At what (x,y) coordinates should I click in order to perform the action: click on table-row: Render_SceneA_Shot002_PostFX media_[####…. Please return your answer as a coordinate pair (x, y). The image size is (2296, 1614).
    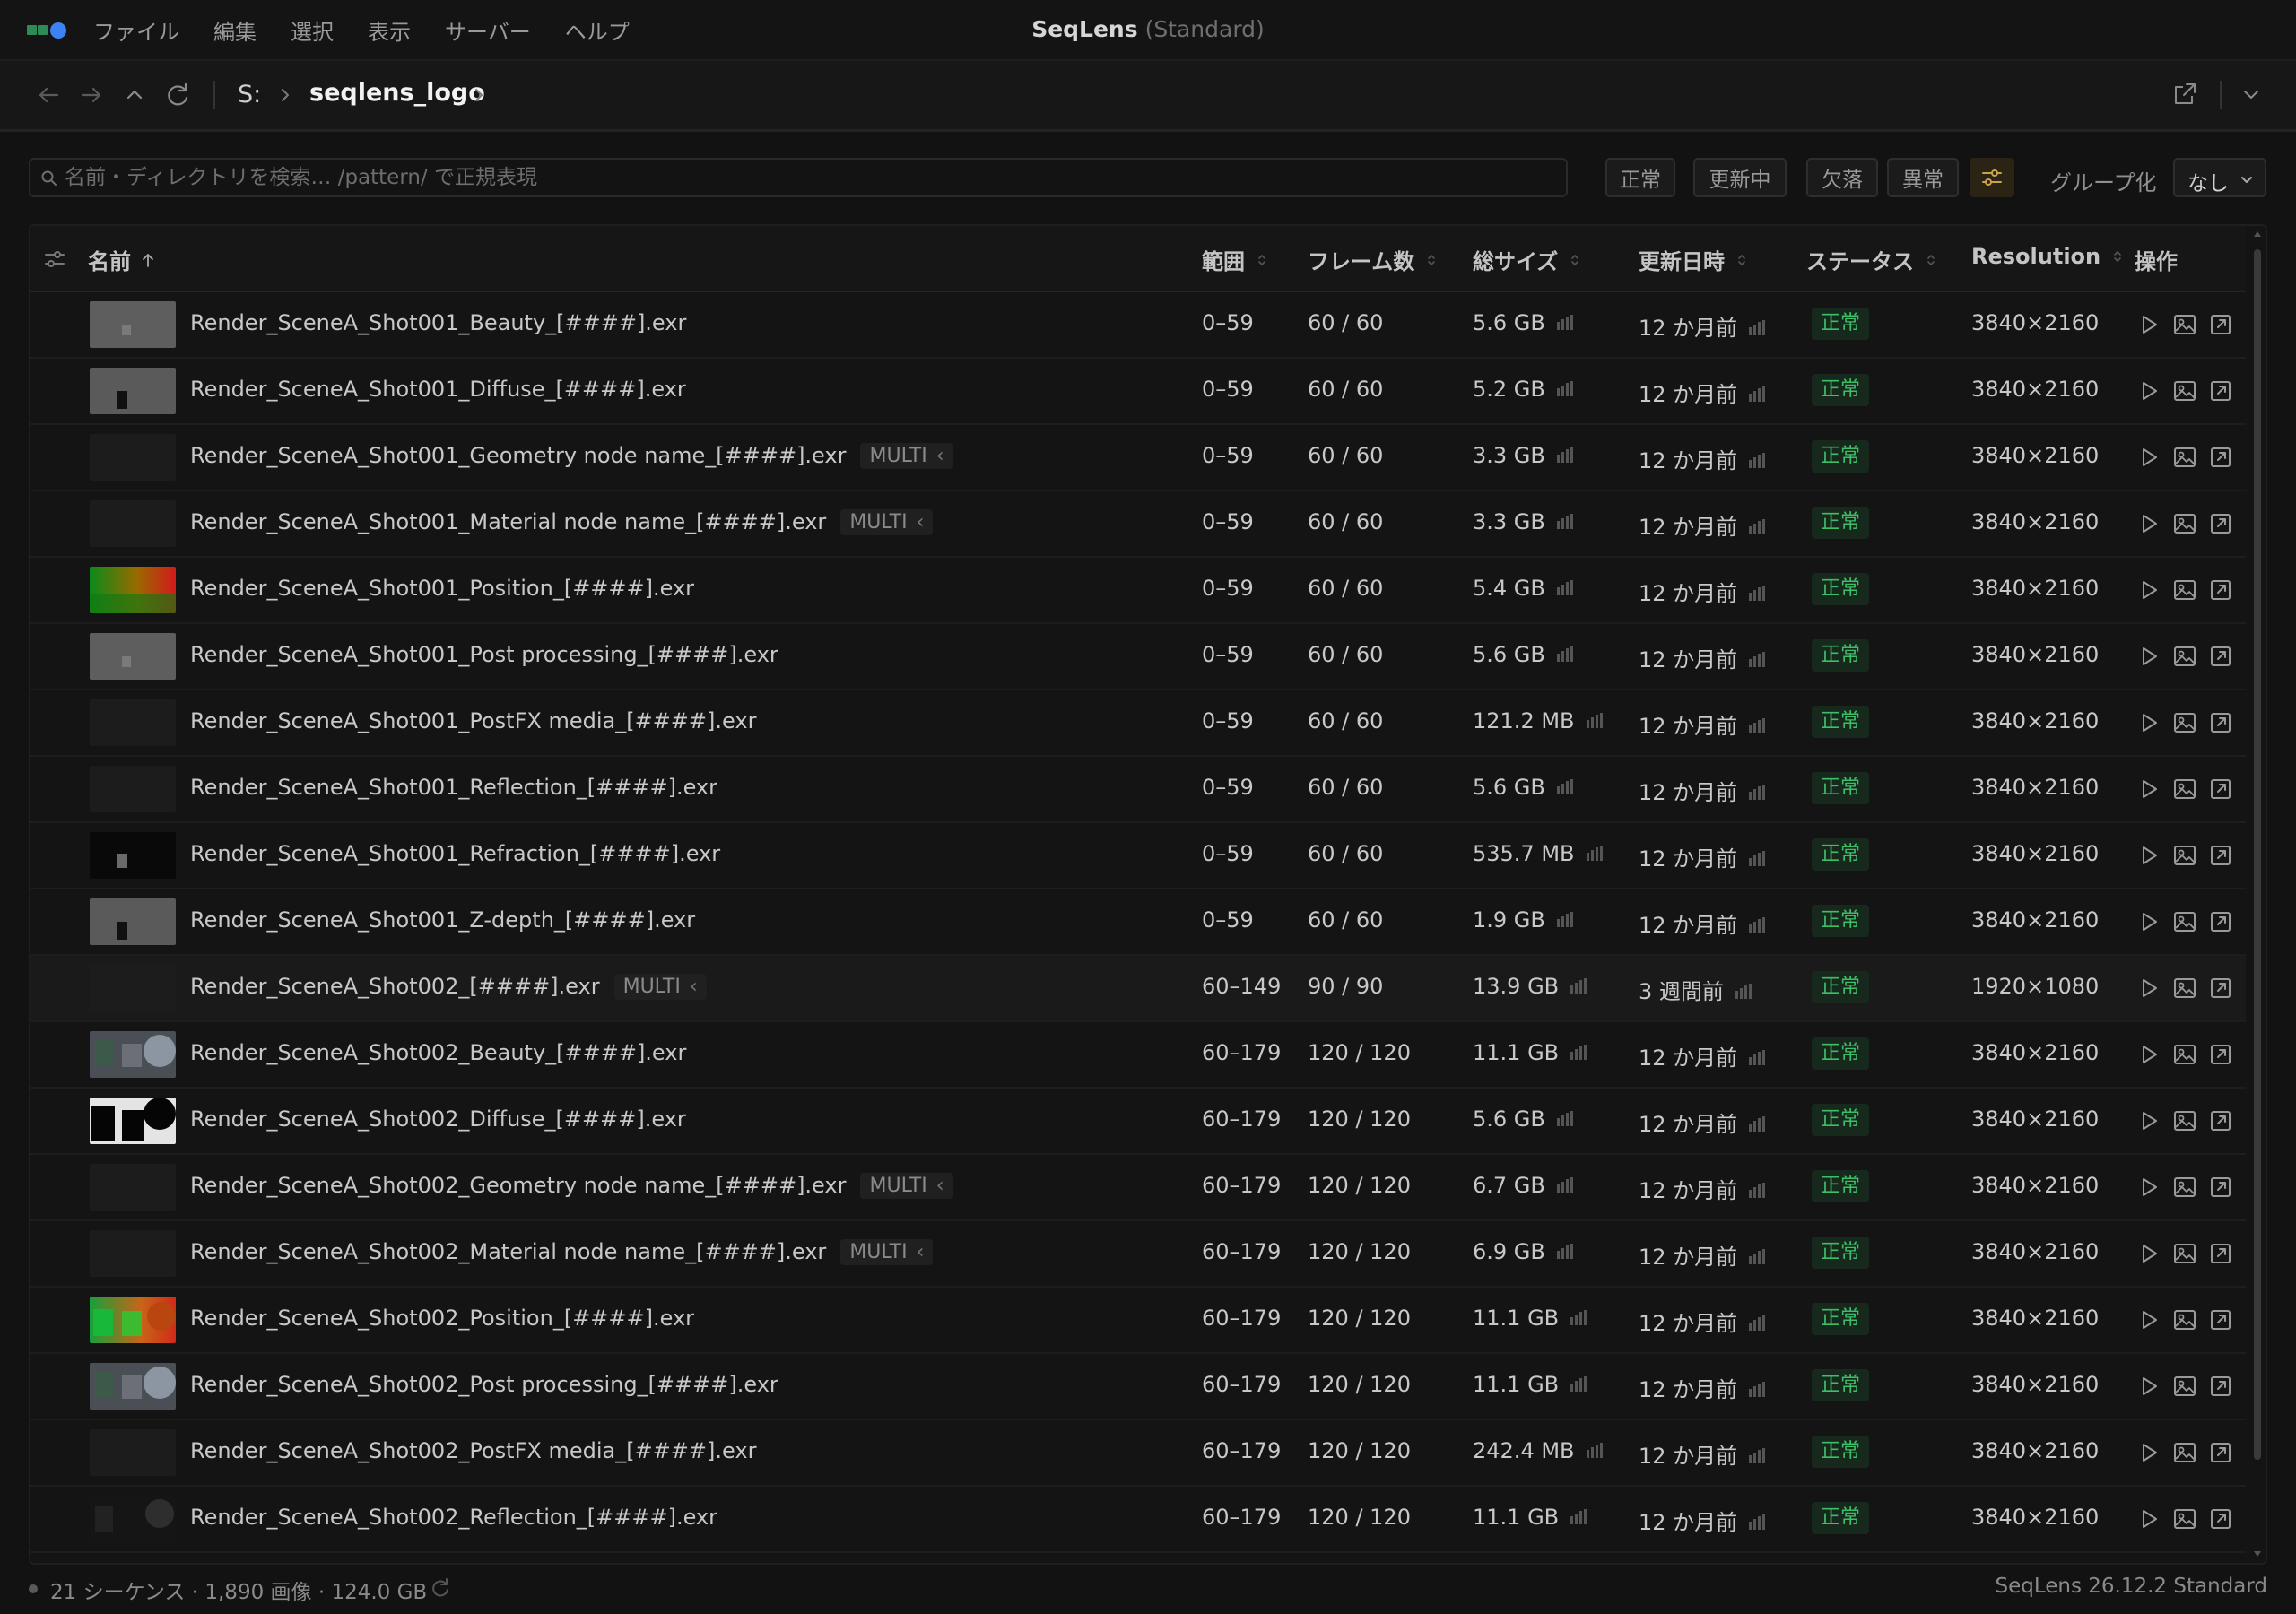
    Looking at the image, I should click on (1138, 1453).